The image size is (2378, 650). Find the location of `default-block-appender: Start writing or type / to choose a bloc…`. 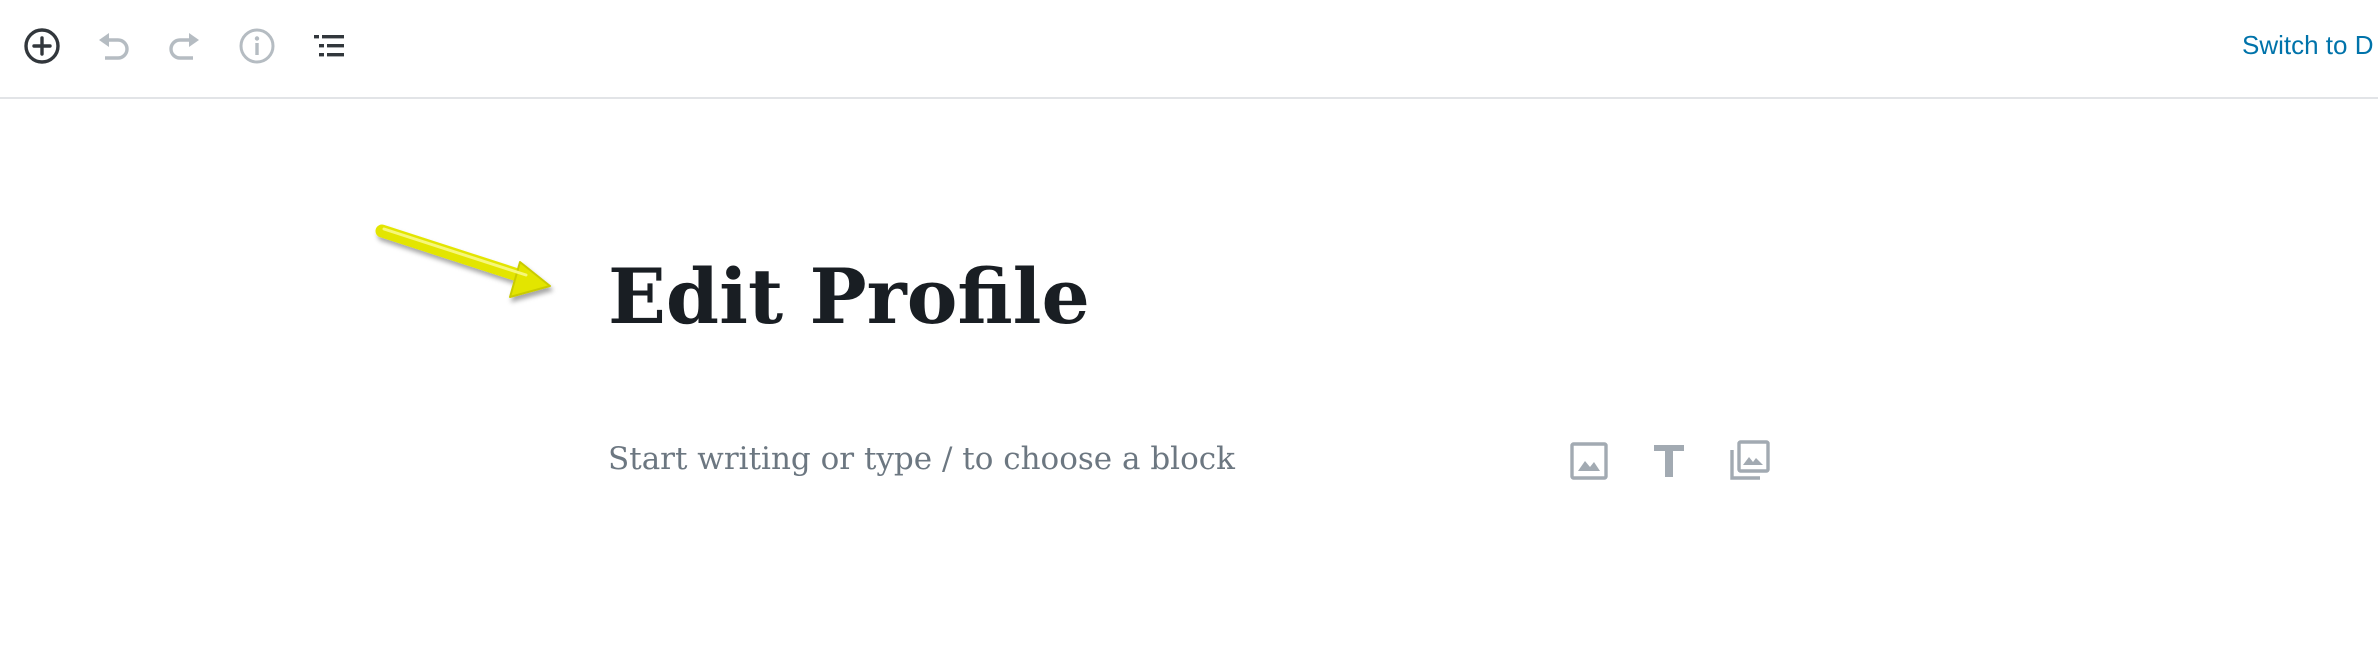

default-block-appender: Start writing or type / to choose a bloc… is located at coordinates (921, 459).